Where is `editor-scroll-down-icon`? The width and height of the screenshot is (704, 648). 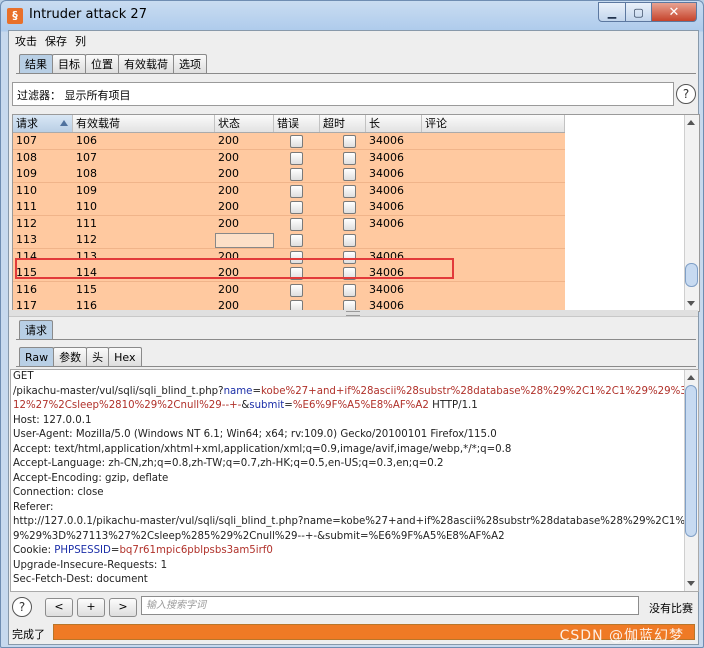 editor-scroll-down-icon is located at coordinates (691, 583).